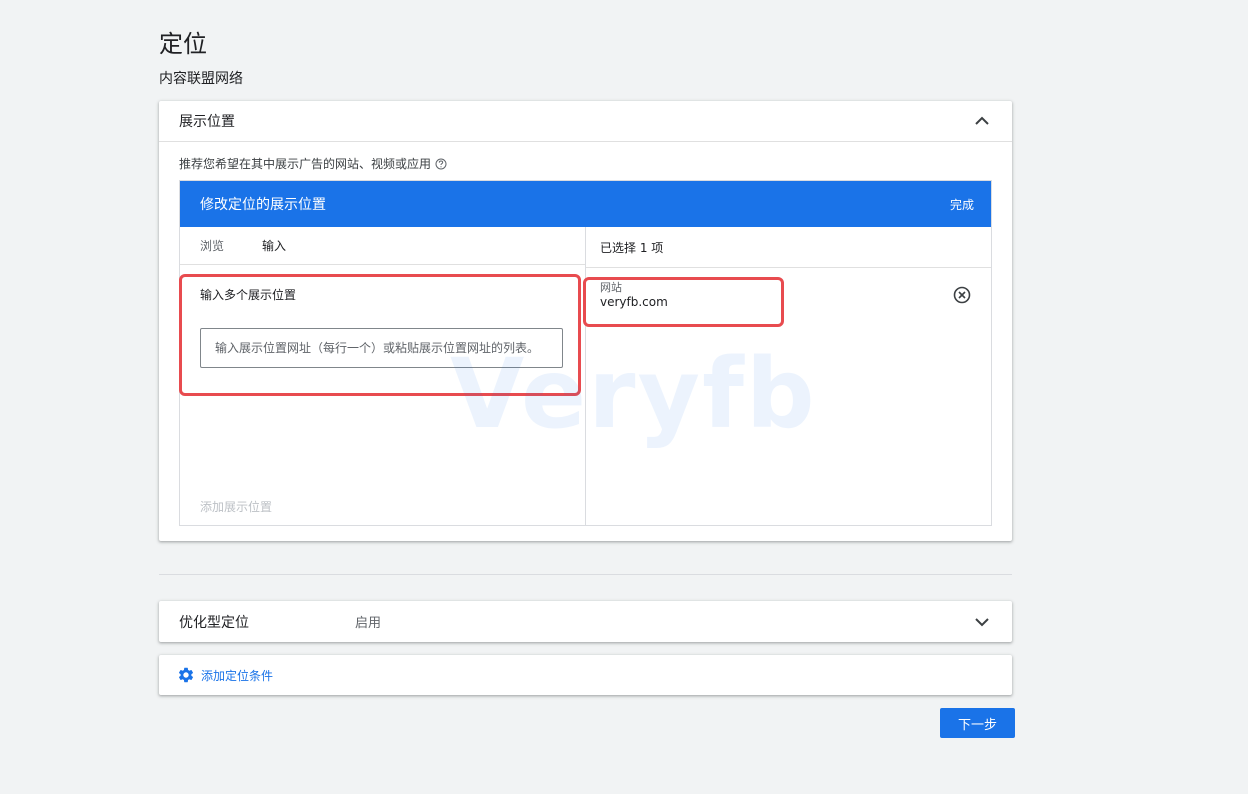 The height and width of the screenshot is (794, 1248). Describe the element at coordinates (383, 376) in the screenshot. I see `input-pane: 浏览 输入 输入多个展示位置 添加展示位置` at that location.